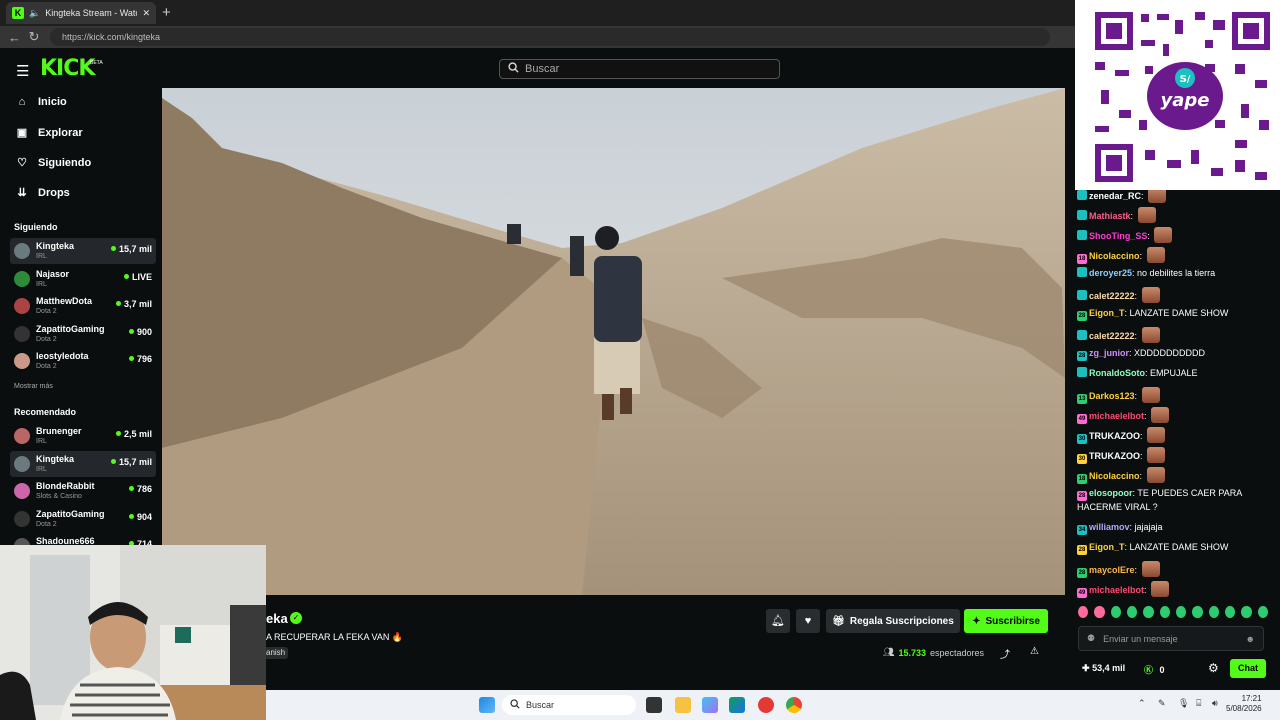  Describe the element at coordinates (683, 705) in the screenshot. I see `file-explorer-icon` at that location.